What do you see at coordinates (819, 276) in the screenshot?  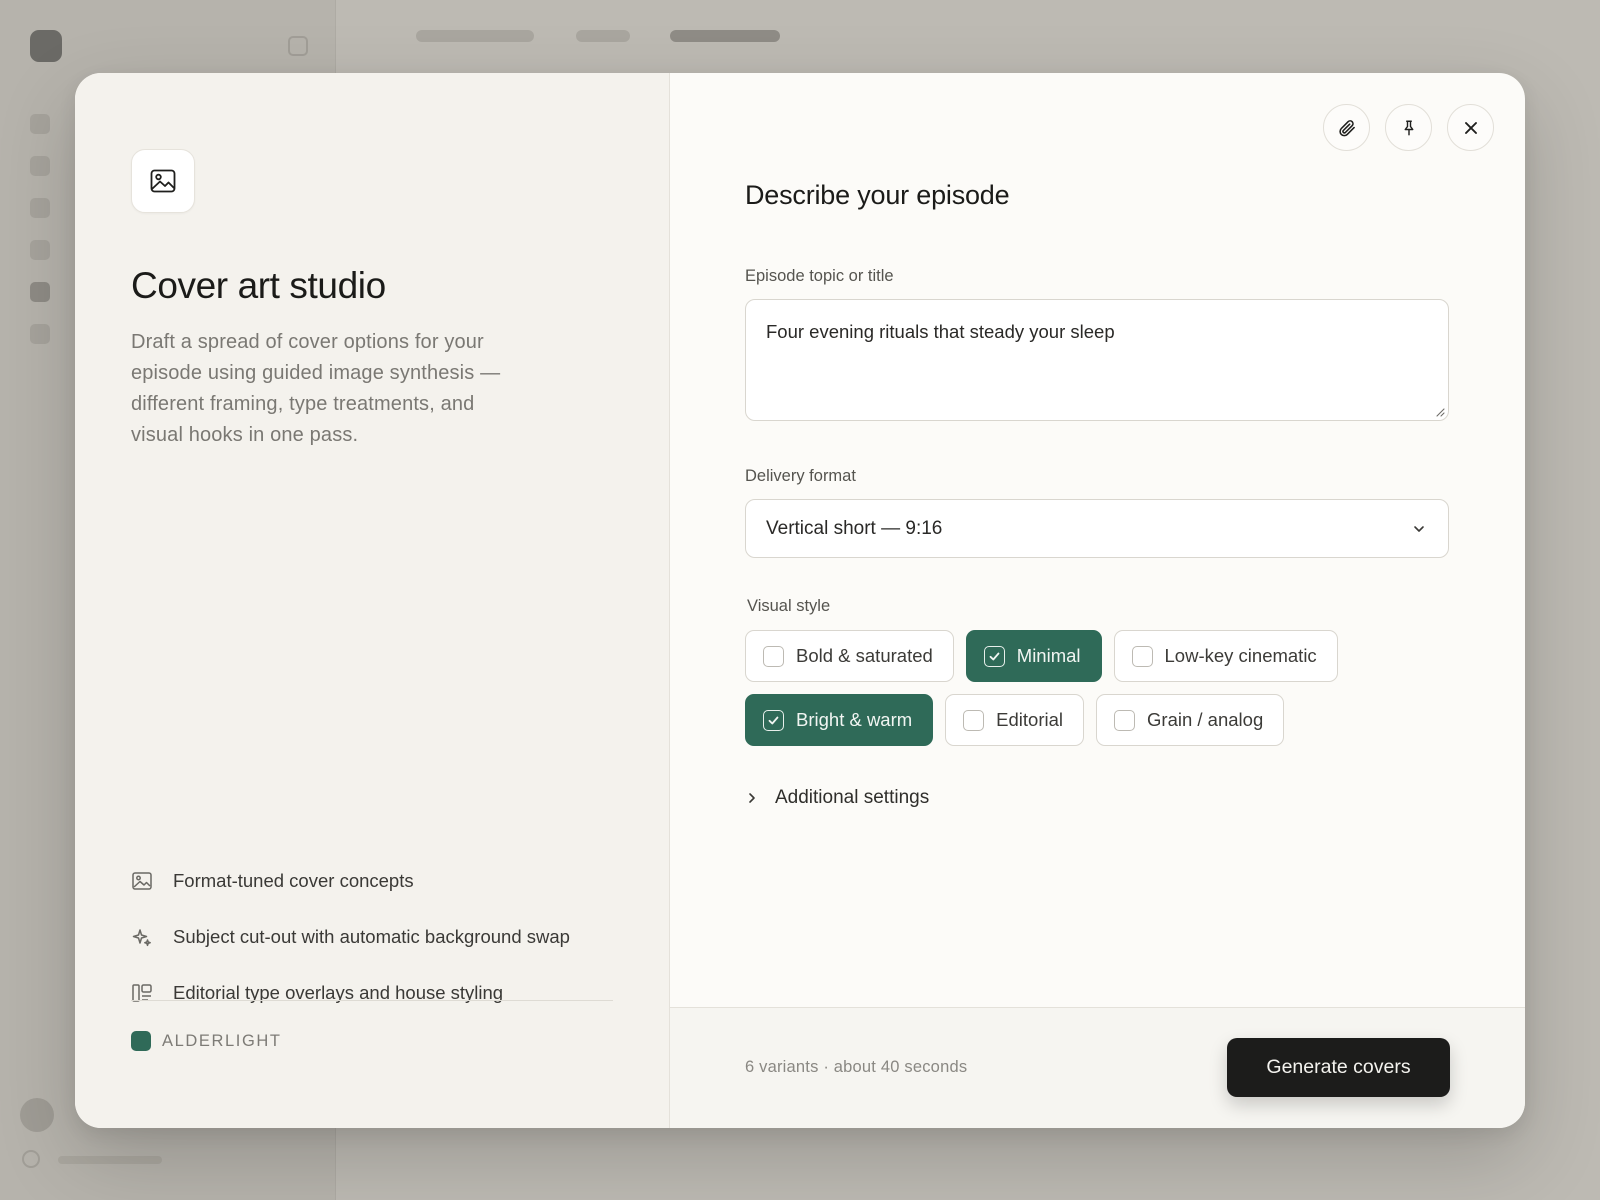 I see `topic-label: Episode topic or title` at bounding box center [819, 276].